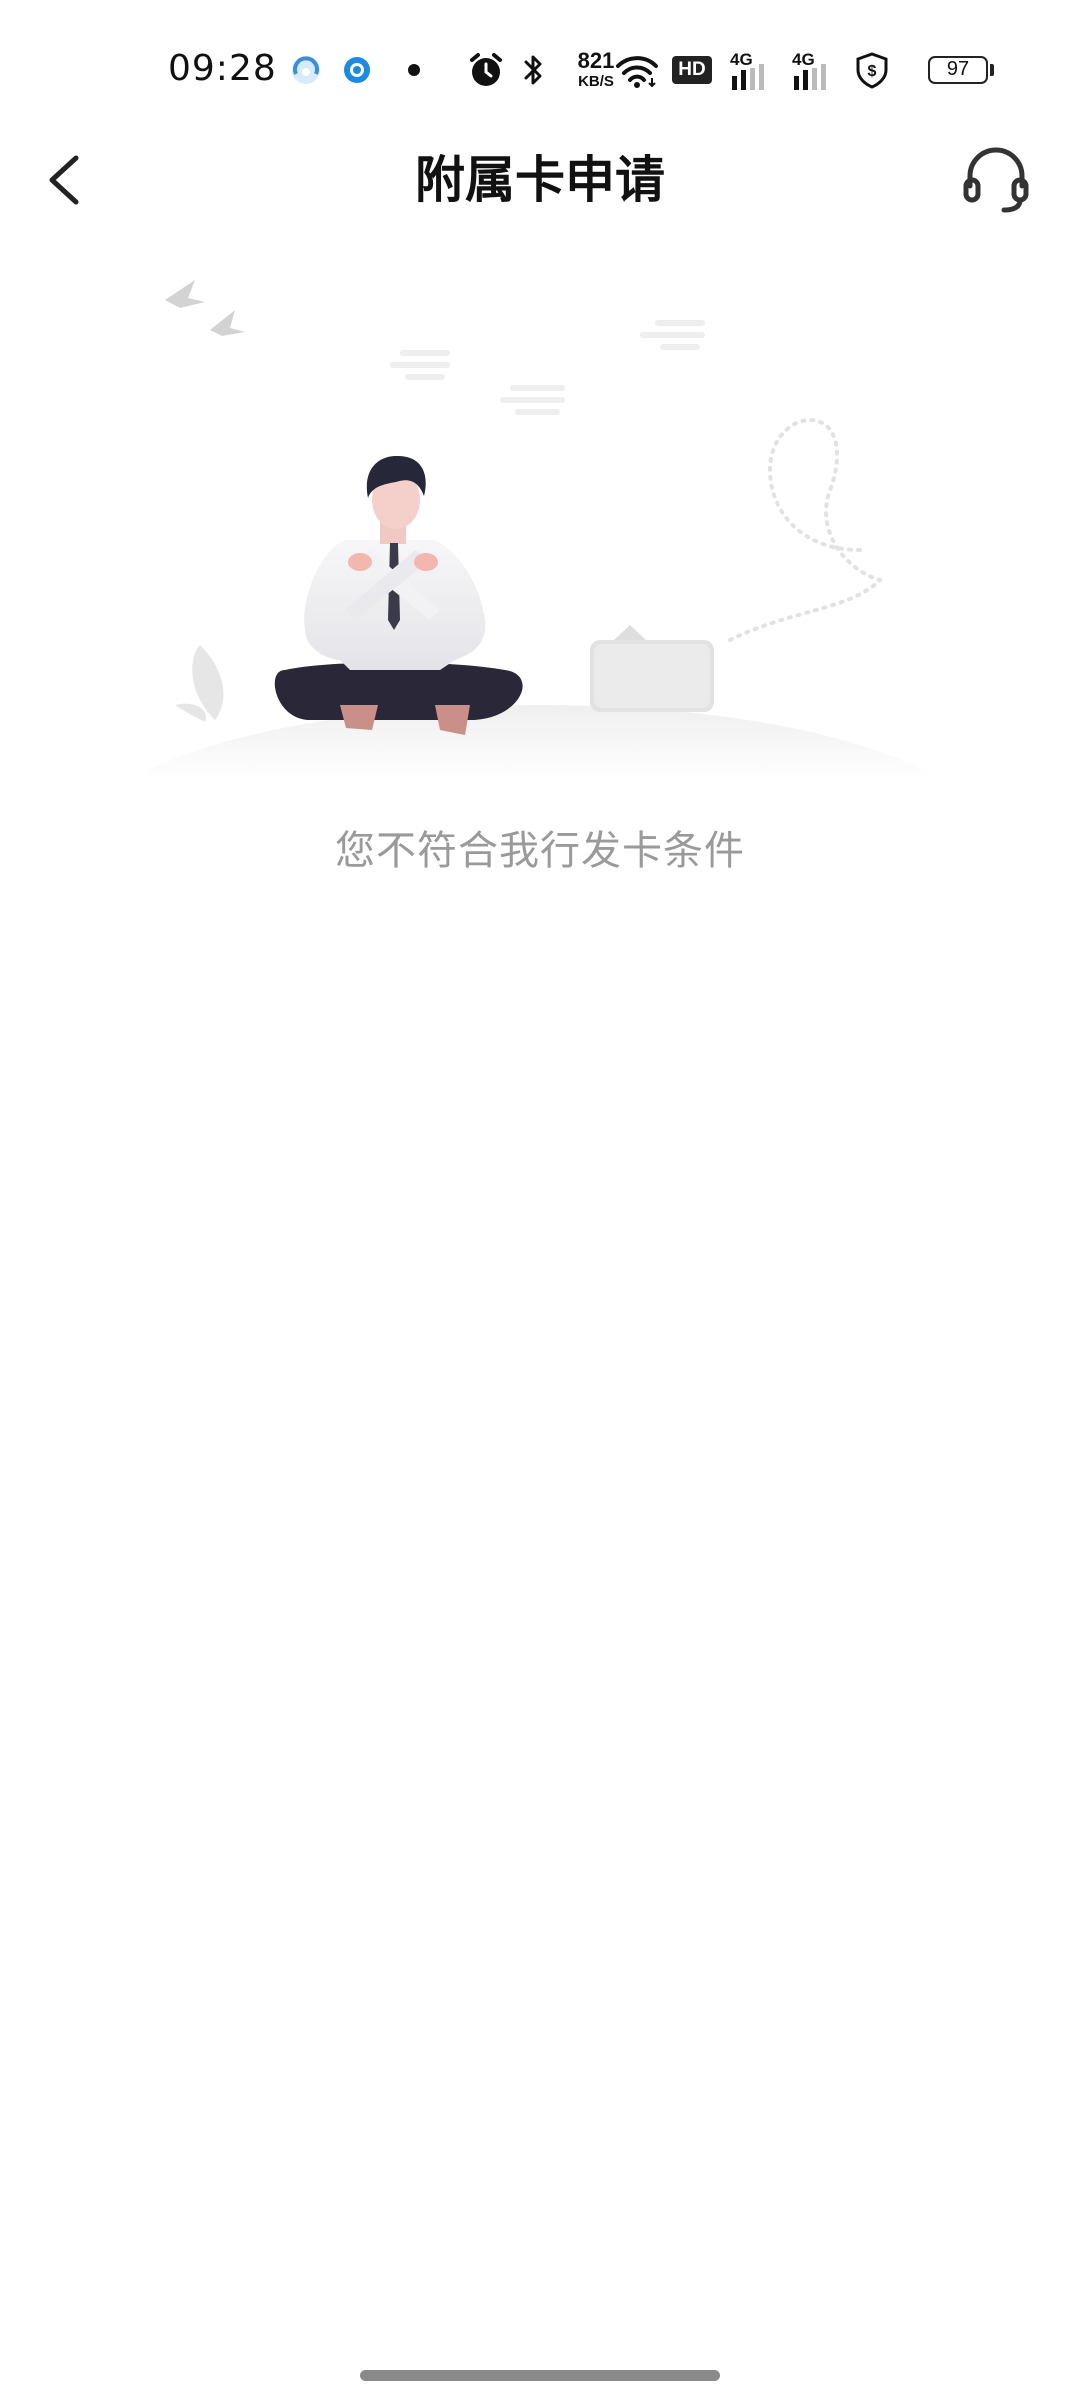 The image size is (1080, 2400). What do you see at coordinates (596, 60) in the screenshot?
I see `network-speed-value: 821` at bounding box center [596, 60].